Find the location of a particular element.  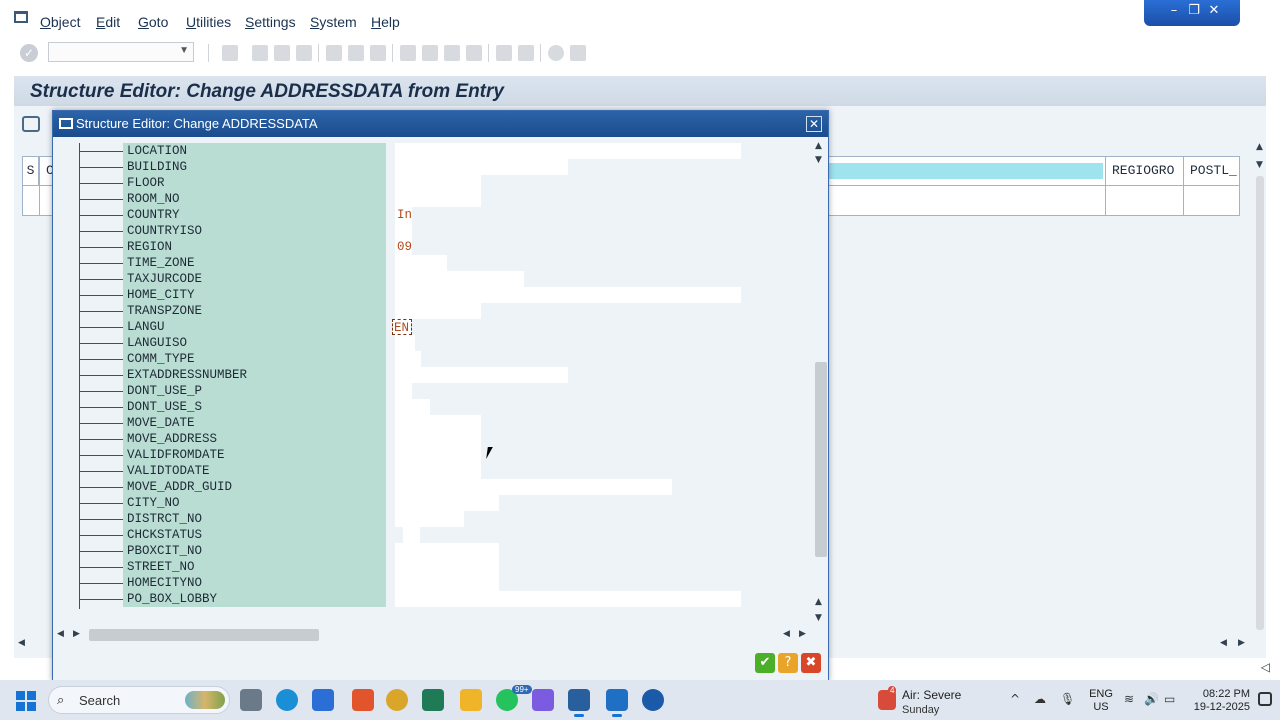

close-icon: ✕ is located at coordinates (1214, 11).